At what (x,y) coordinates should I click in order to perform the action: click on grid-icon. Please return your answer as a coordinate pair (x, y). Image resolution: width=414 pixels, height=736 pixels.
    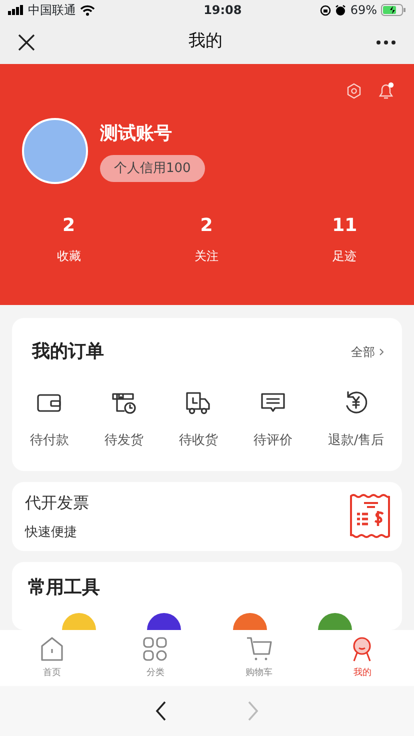
    Looking at the image, I should click on (155, 649).